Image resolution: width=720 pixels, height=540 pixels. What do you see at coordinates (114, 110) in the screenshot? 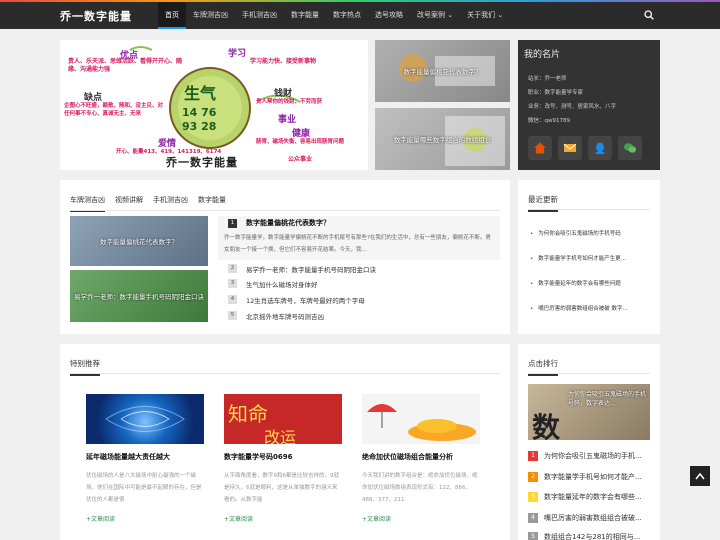
I see `banner-quedian-text: 企图心不旺盛，赖散、随和、没主见、对任何事不专心、真诚无主、无来` at bounding box center [114, 110].